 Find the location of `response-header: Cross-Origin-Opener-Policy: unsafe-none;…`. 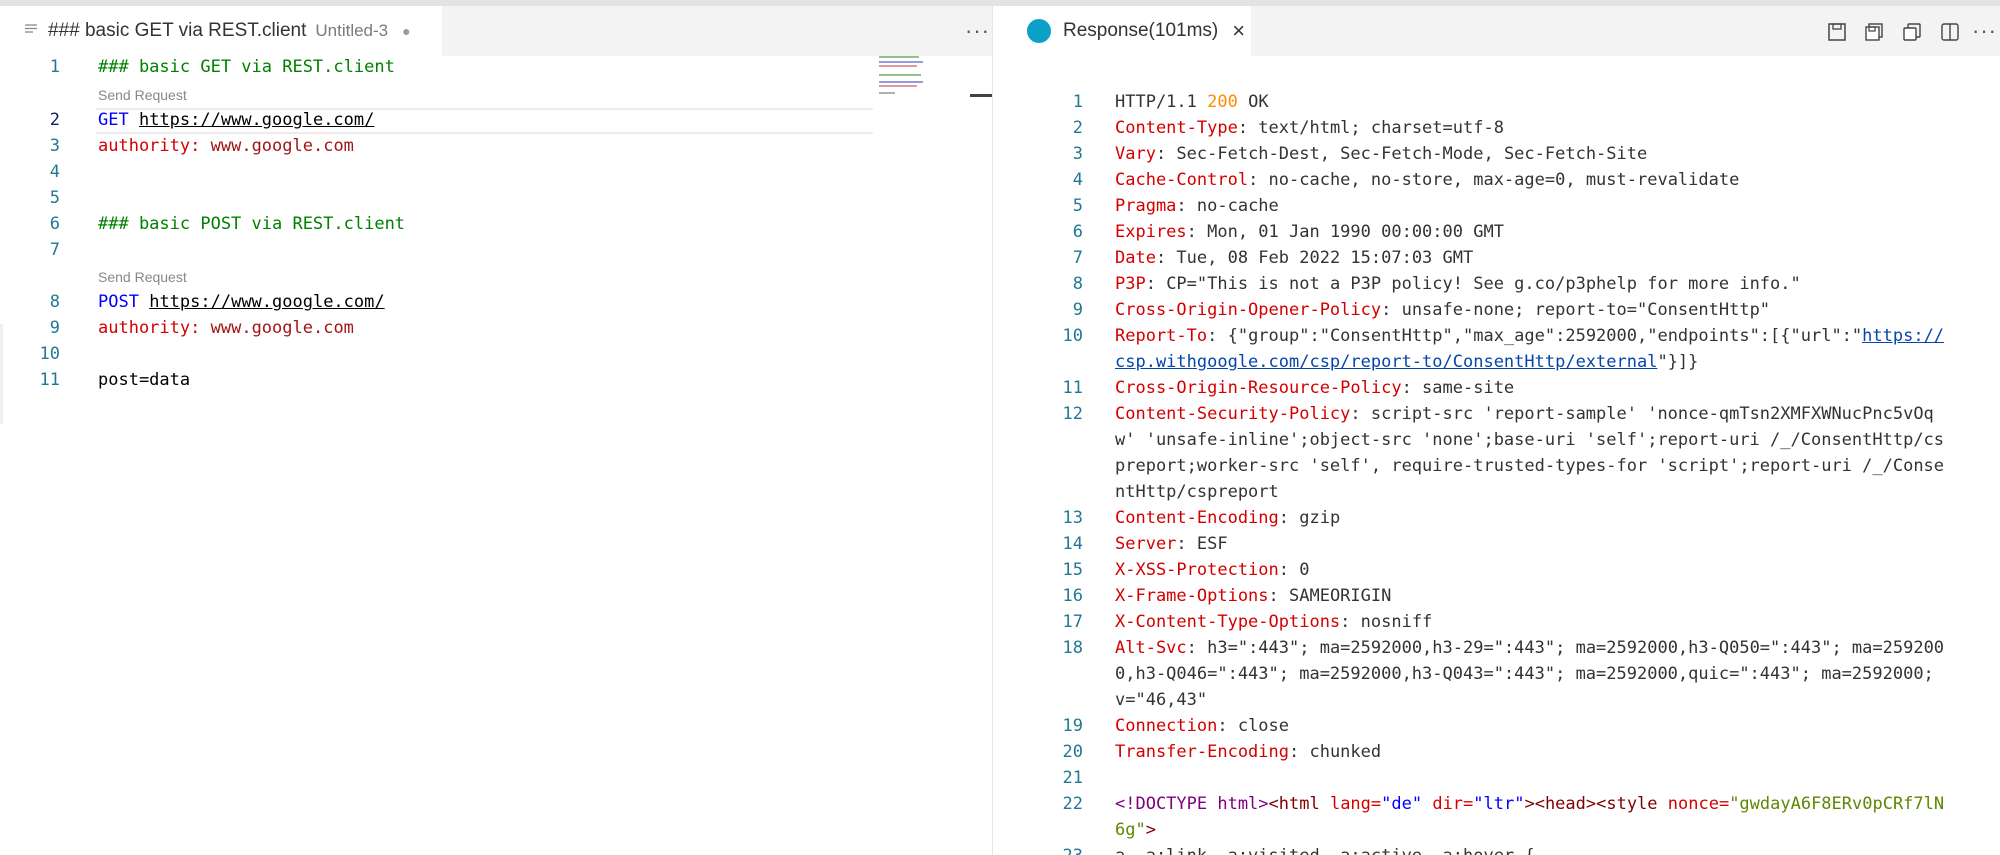

response-header: Cross-Origin-Opener-Policy: unsafe-none;… is located at coordinates (1443, 310).